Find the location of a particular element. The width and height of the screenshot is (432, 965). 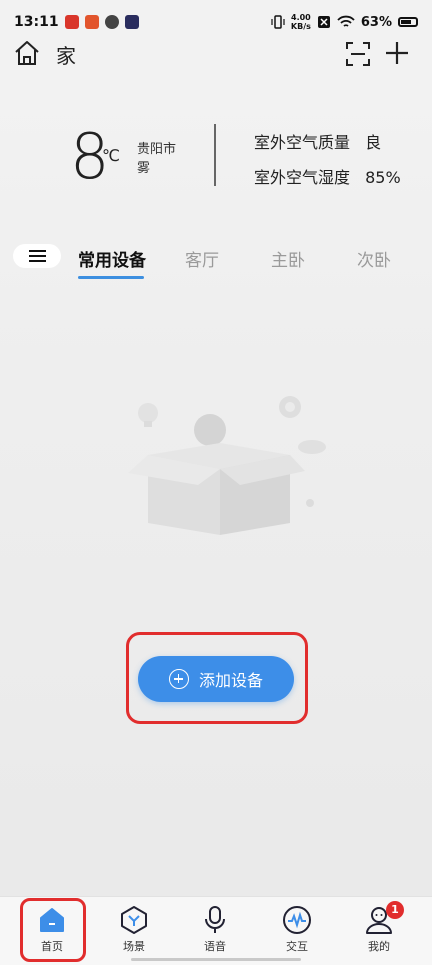

top-bar: 家 is located at coordinates (216, 54).